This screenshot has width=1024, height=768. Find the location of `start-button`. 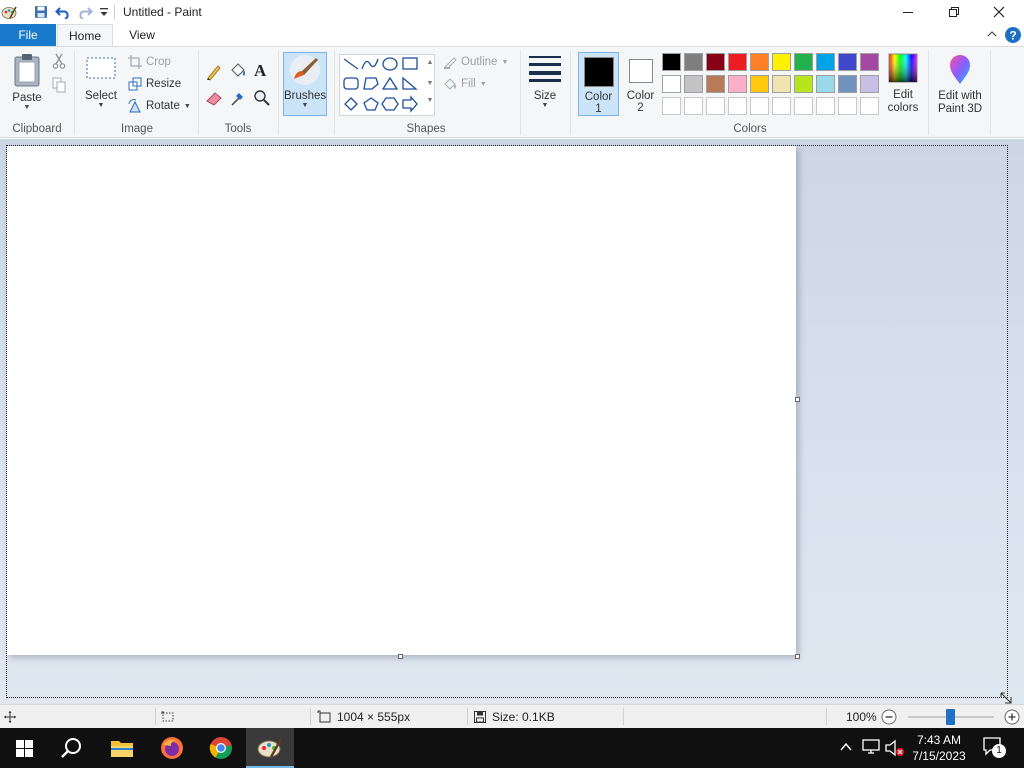

start-button is located at coordinates (24, 748).